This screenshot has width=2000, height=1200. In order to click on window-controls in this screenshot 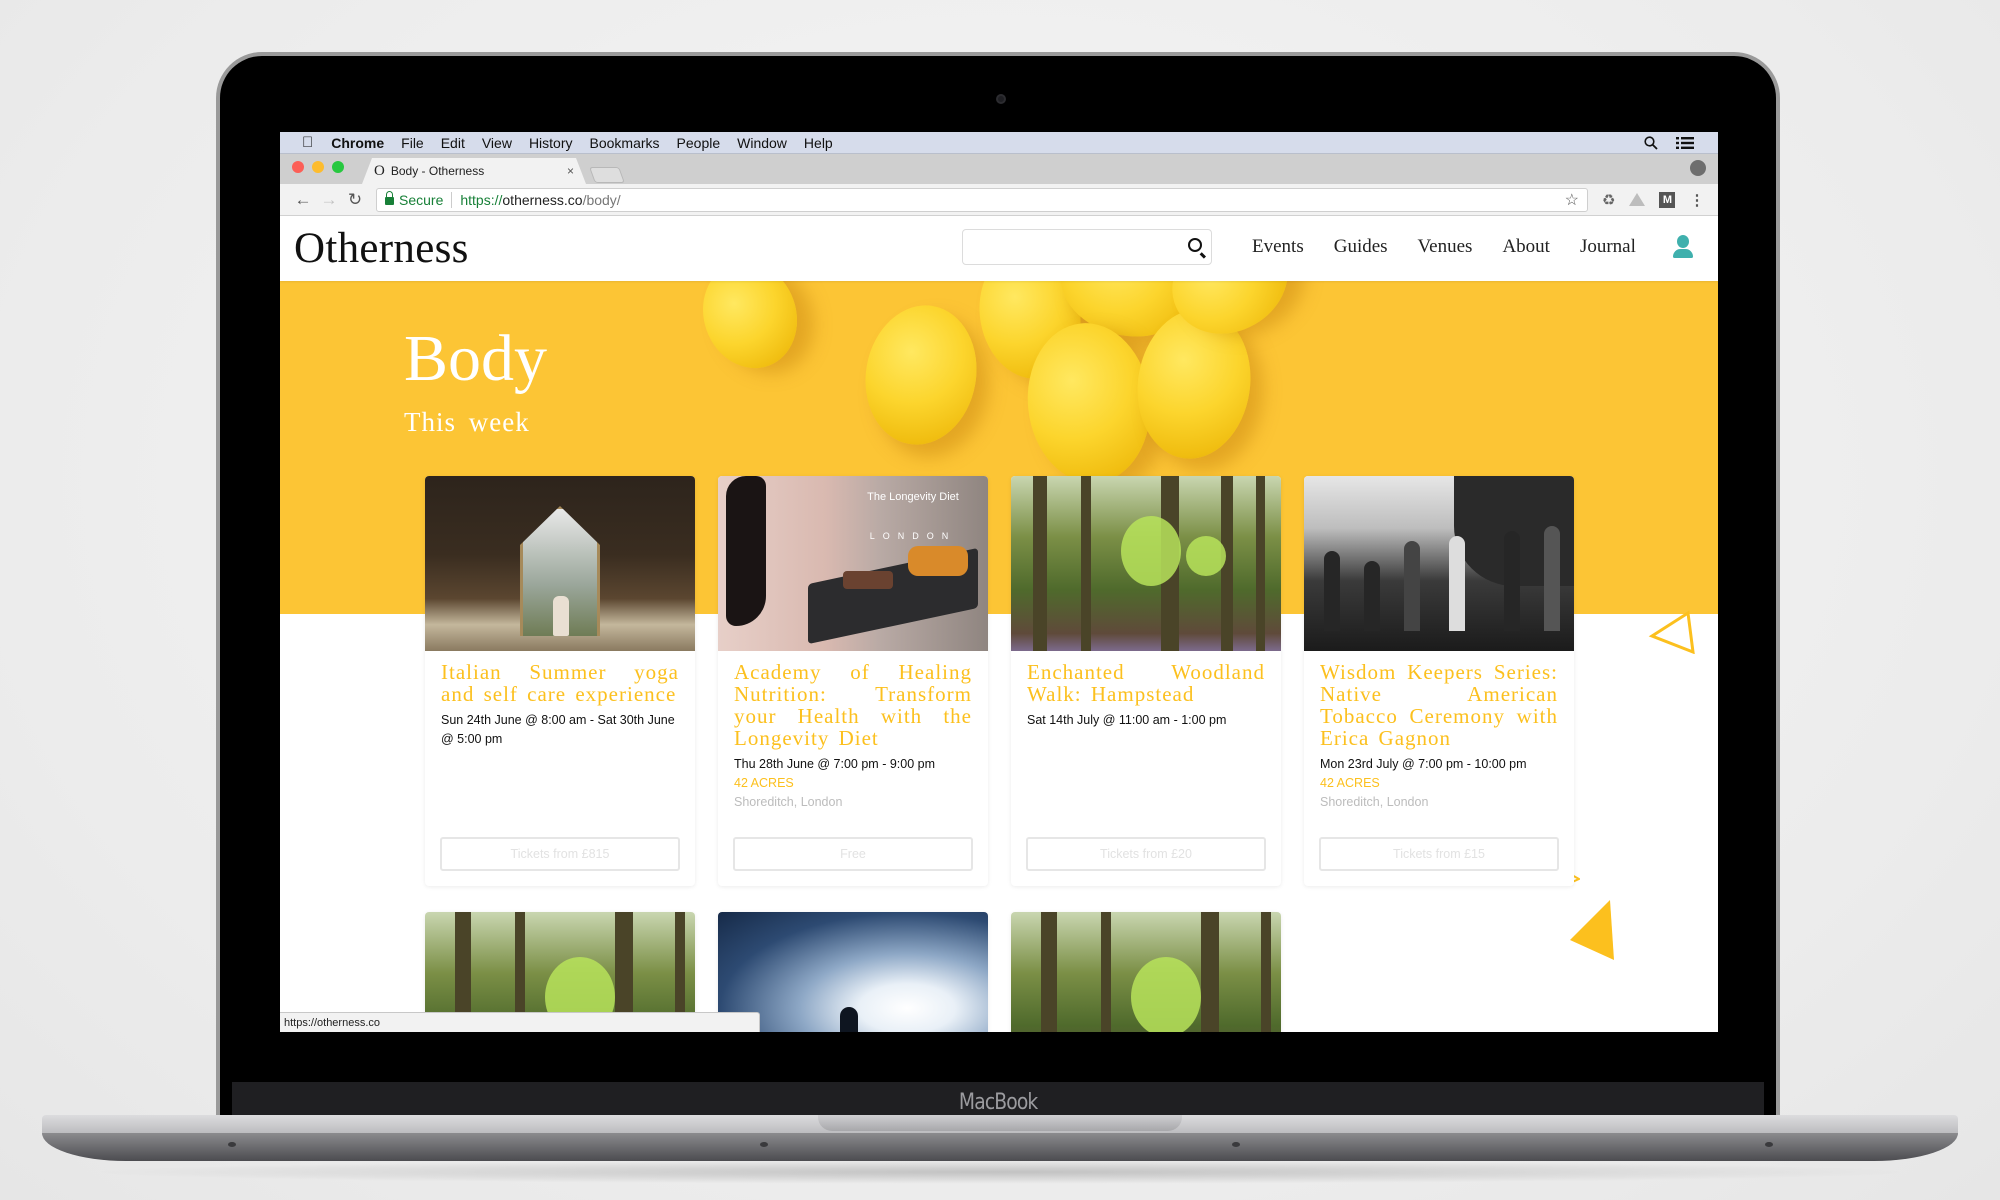, I will do `click(318, 167)`.